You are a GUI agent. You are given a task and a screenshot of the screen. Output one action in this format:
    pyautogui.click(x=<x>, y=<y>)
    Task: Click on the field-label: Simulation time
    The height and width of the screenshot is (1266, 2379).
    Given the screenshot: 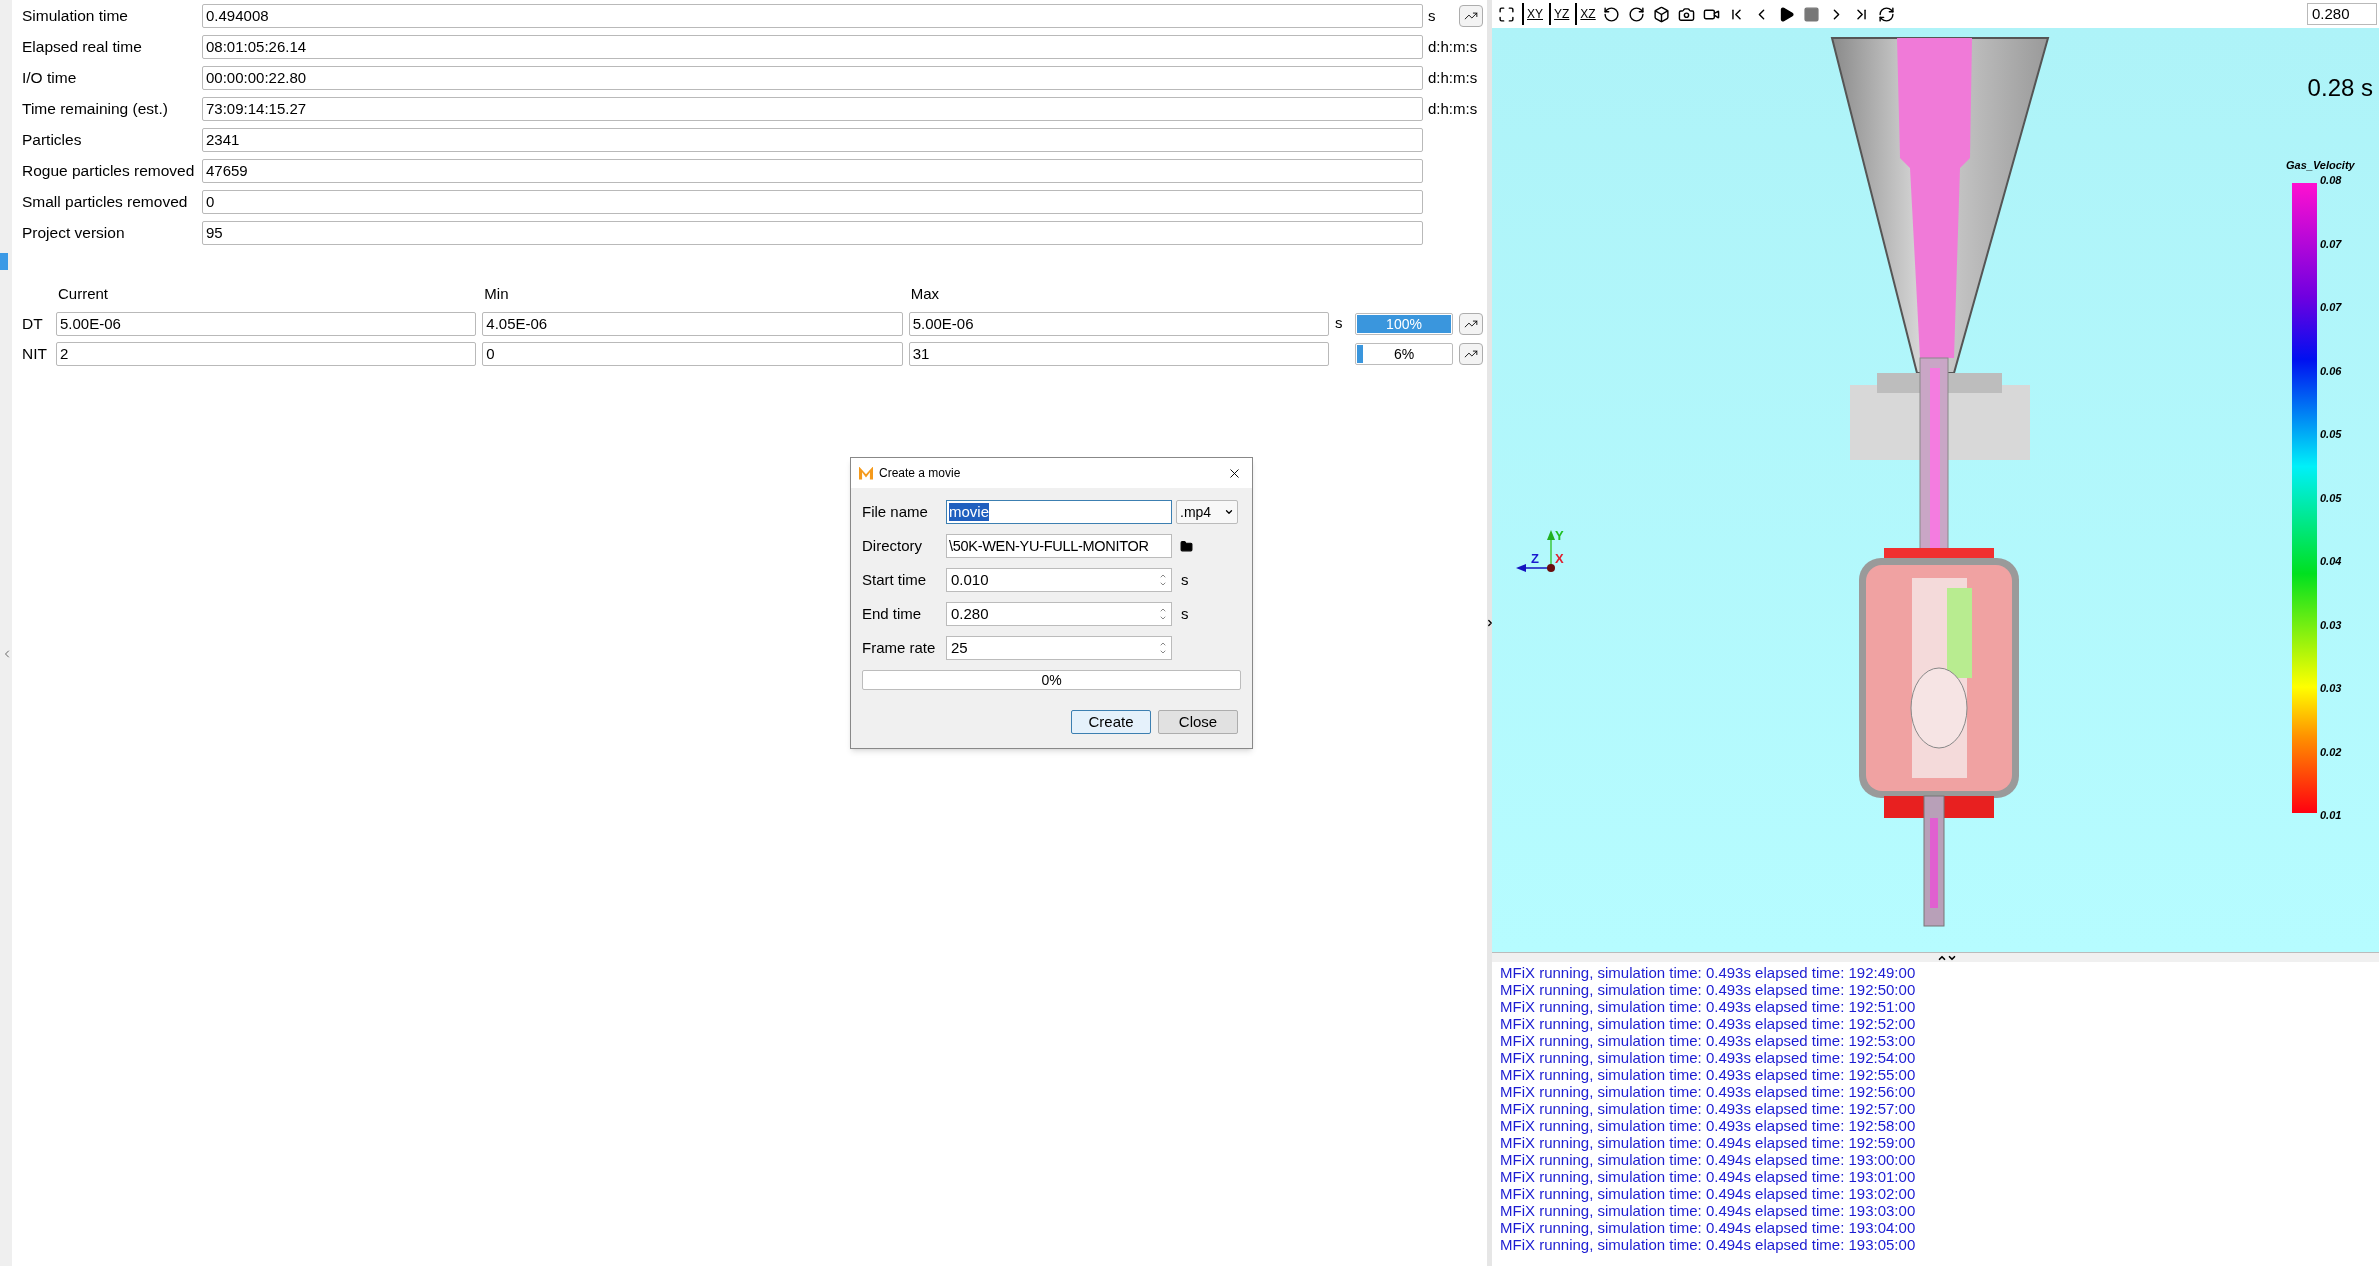 What is the action you would take?
    pyautogui.click(x=75, y=16)
    